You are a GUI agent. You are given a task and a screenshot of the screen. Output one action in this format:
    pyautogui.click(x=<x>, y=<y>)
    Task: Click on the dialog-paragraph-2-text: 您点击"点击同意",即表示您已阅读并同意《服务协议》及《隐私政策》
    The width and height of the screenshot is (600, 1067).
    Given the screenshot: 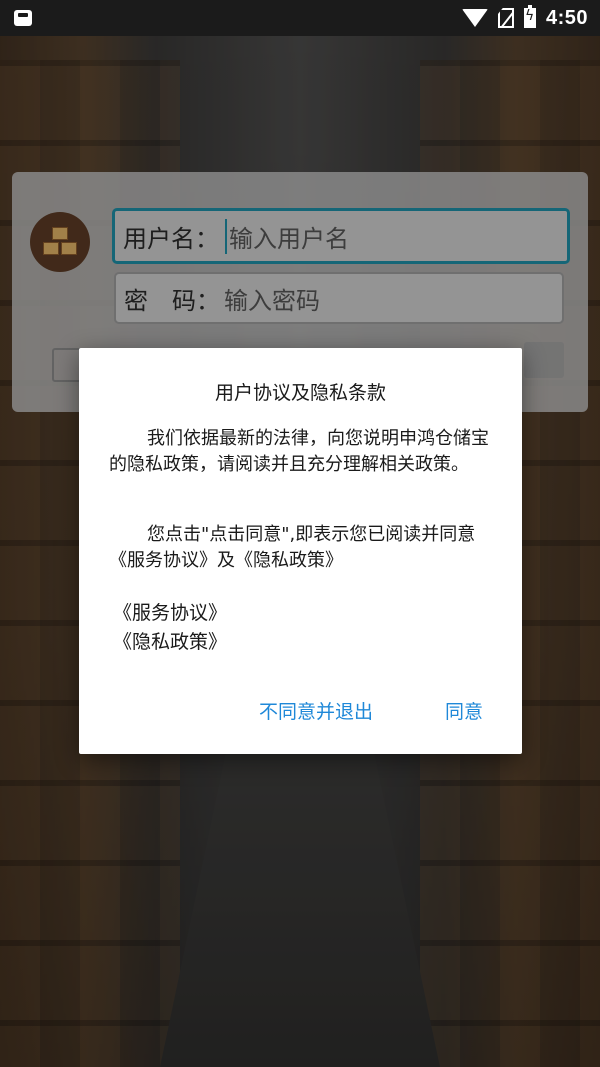 What is the action you would take?
    pyautogui.click(x=292, y=547)
    